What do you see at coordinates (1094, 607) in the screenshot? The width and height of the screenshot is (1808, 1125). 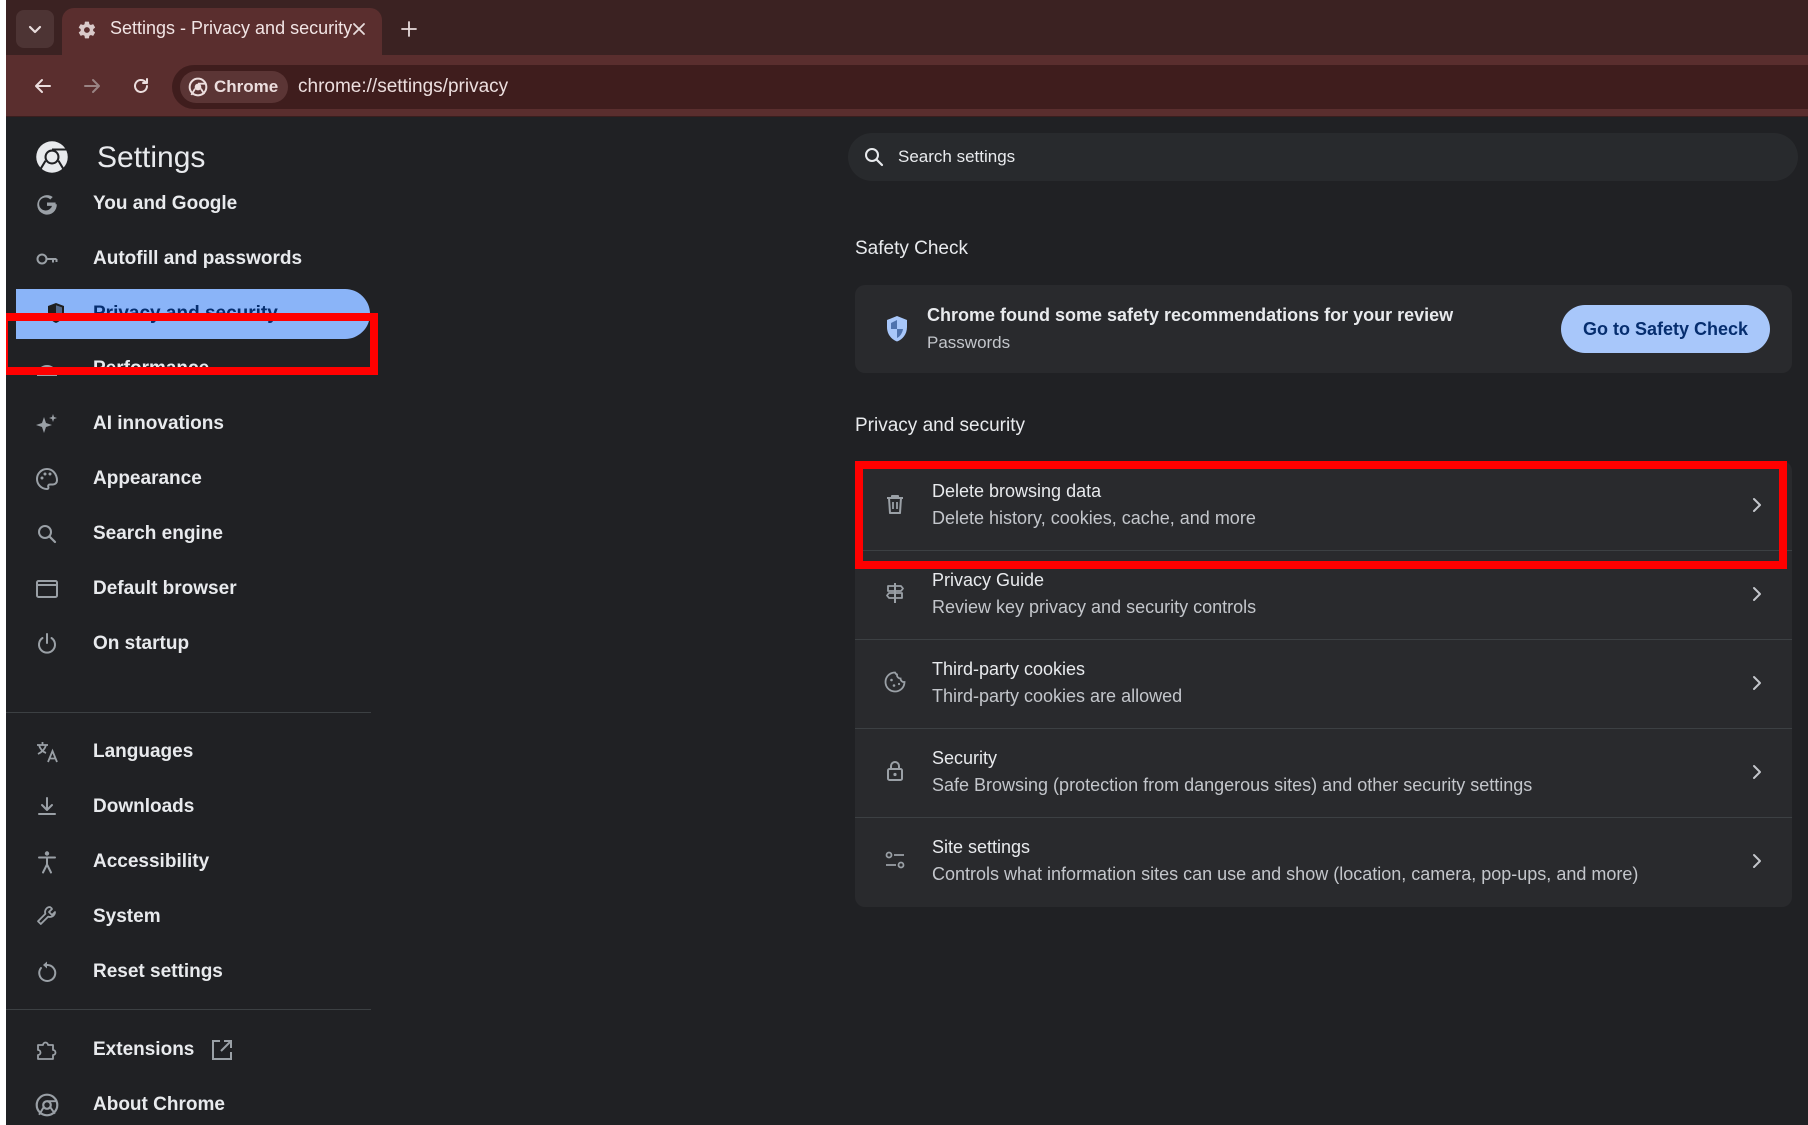 I see `row-subtitle: Review key privacy and security controls` at bounding box center [1094, 607].